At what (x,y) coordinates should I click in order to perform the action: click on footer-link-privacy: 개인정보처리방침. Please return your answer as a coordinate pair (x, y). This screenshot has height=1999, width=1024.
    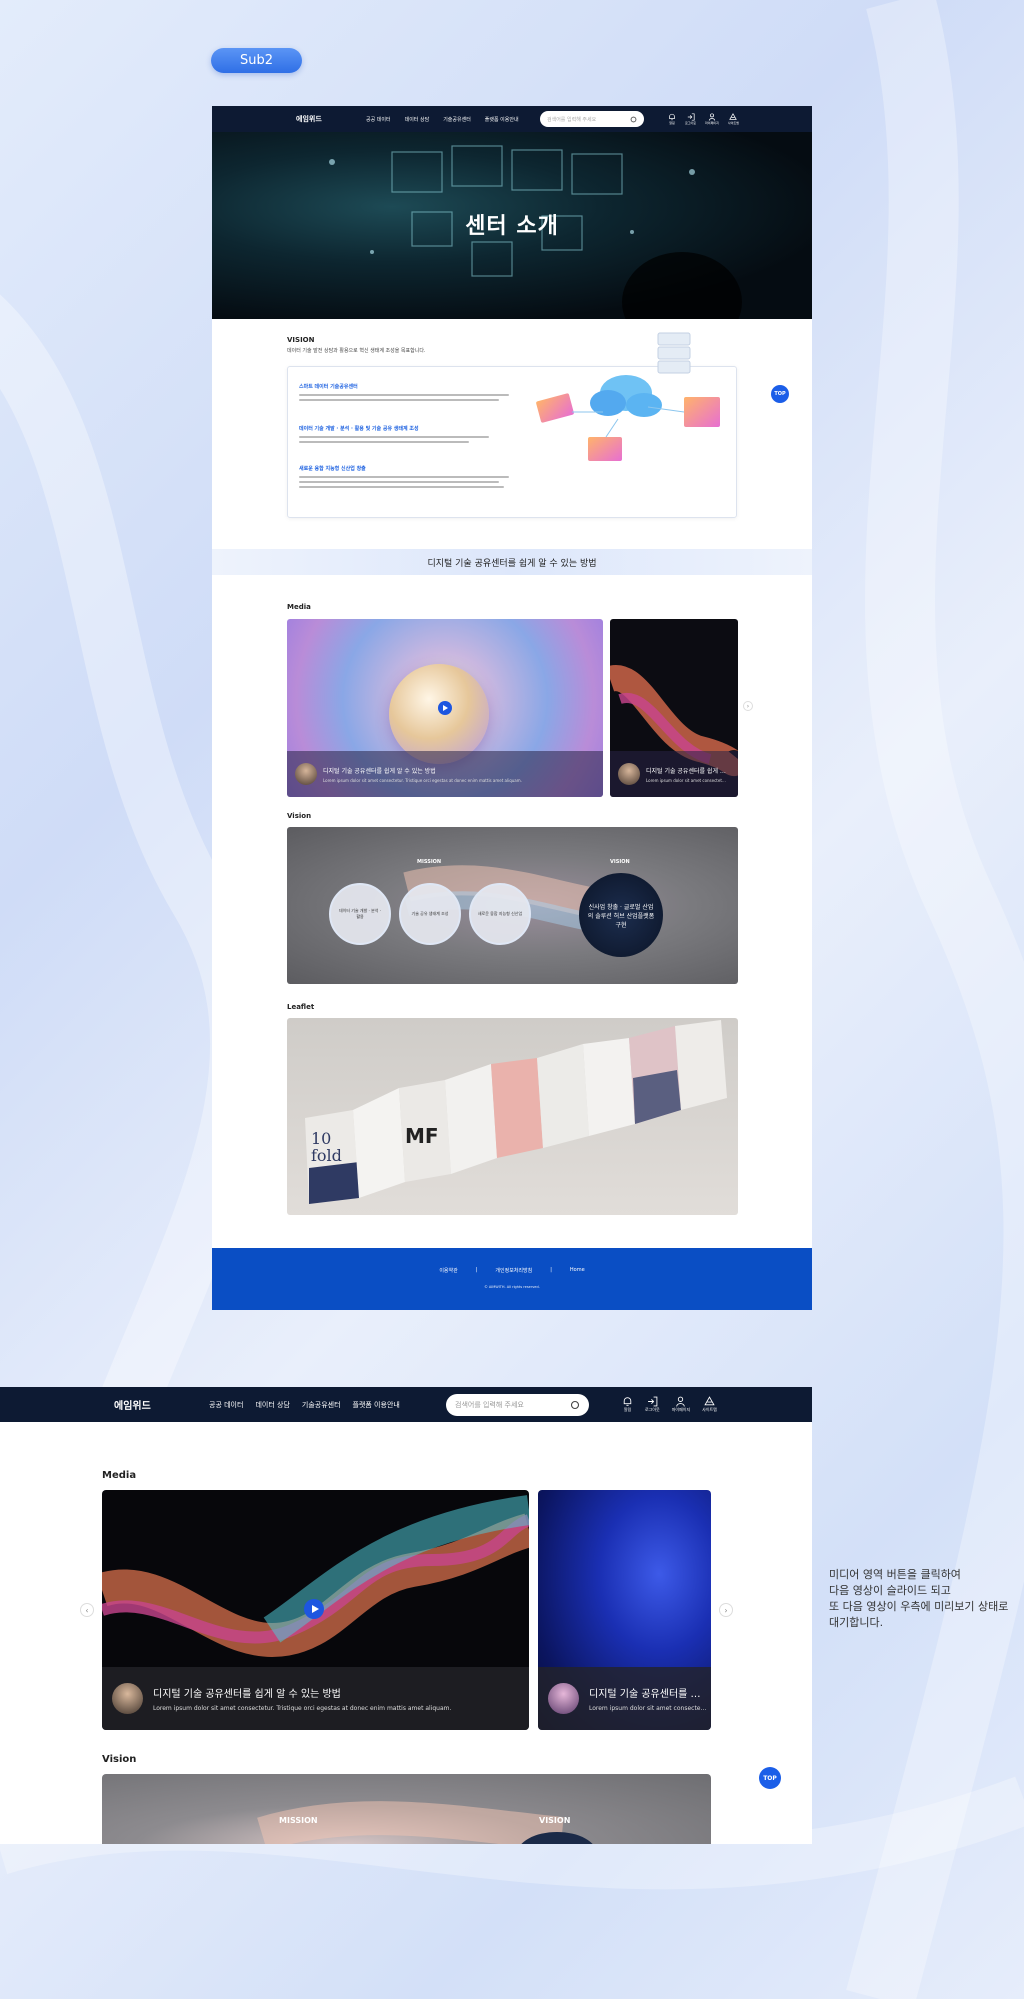
    Looking at the image, I should click on (513, 1270).